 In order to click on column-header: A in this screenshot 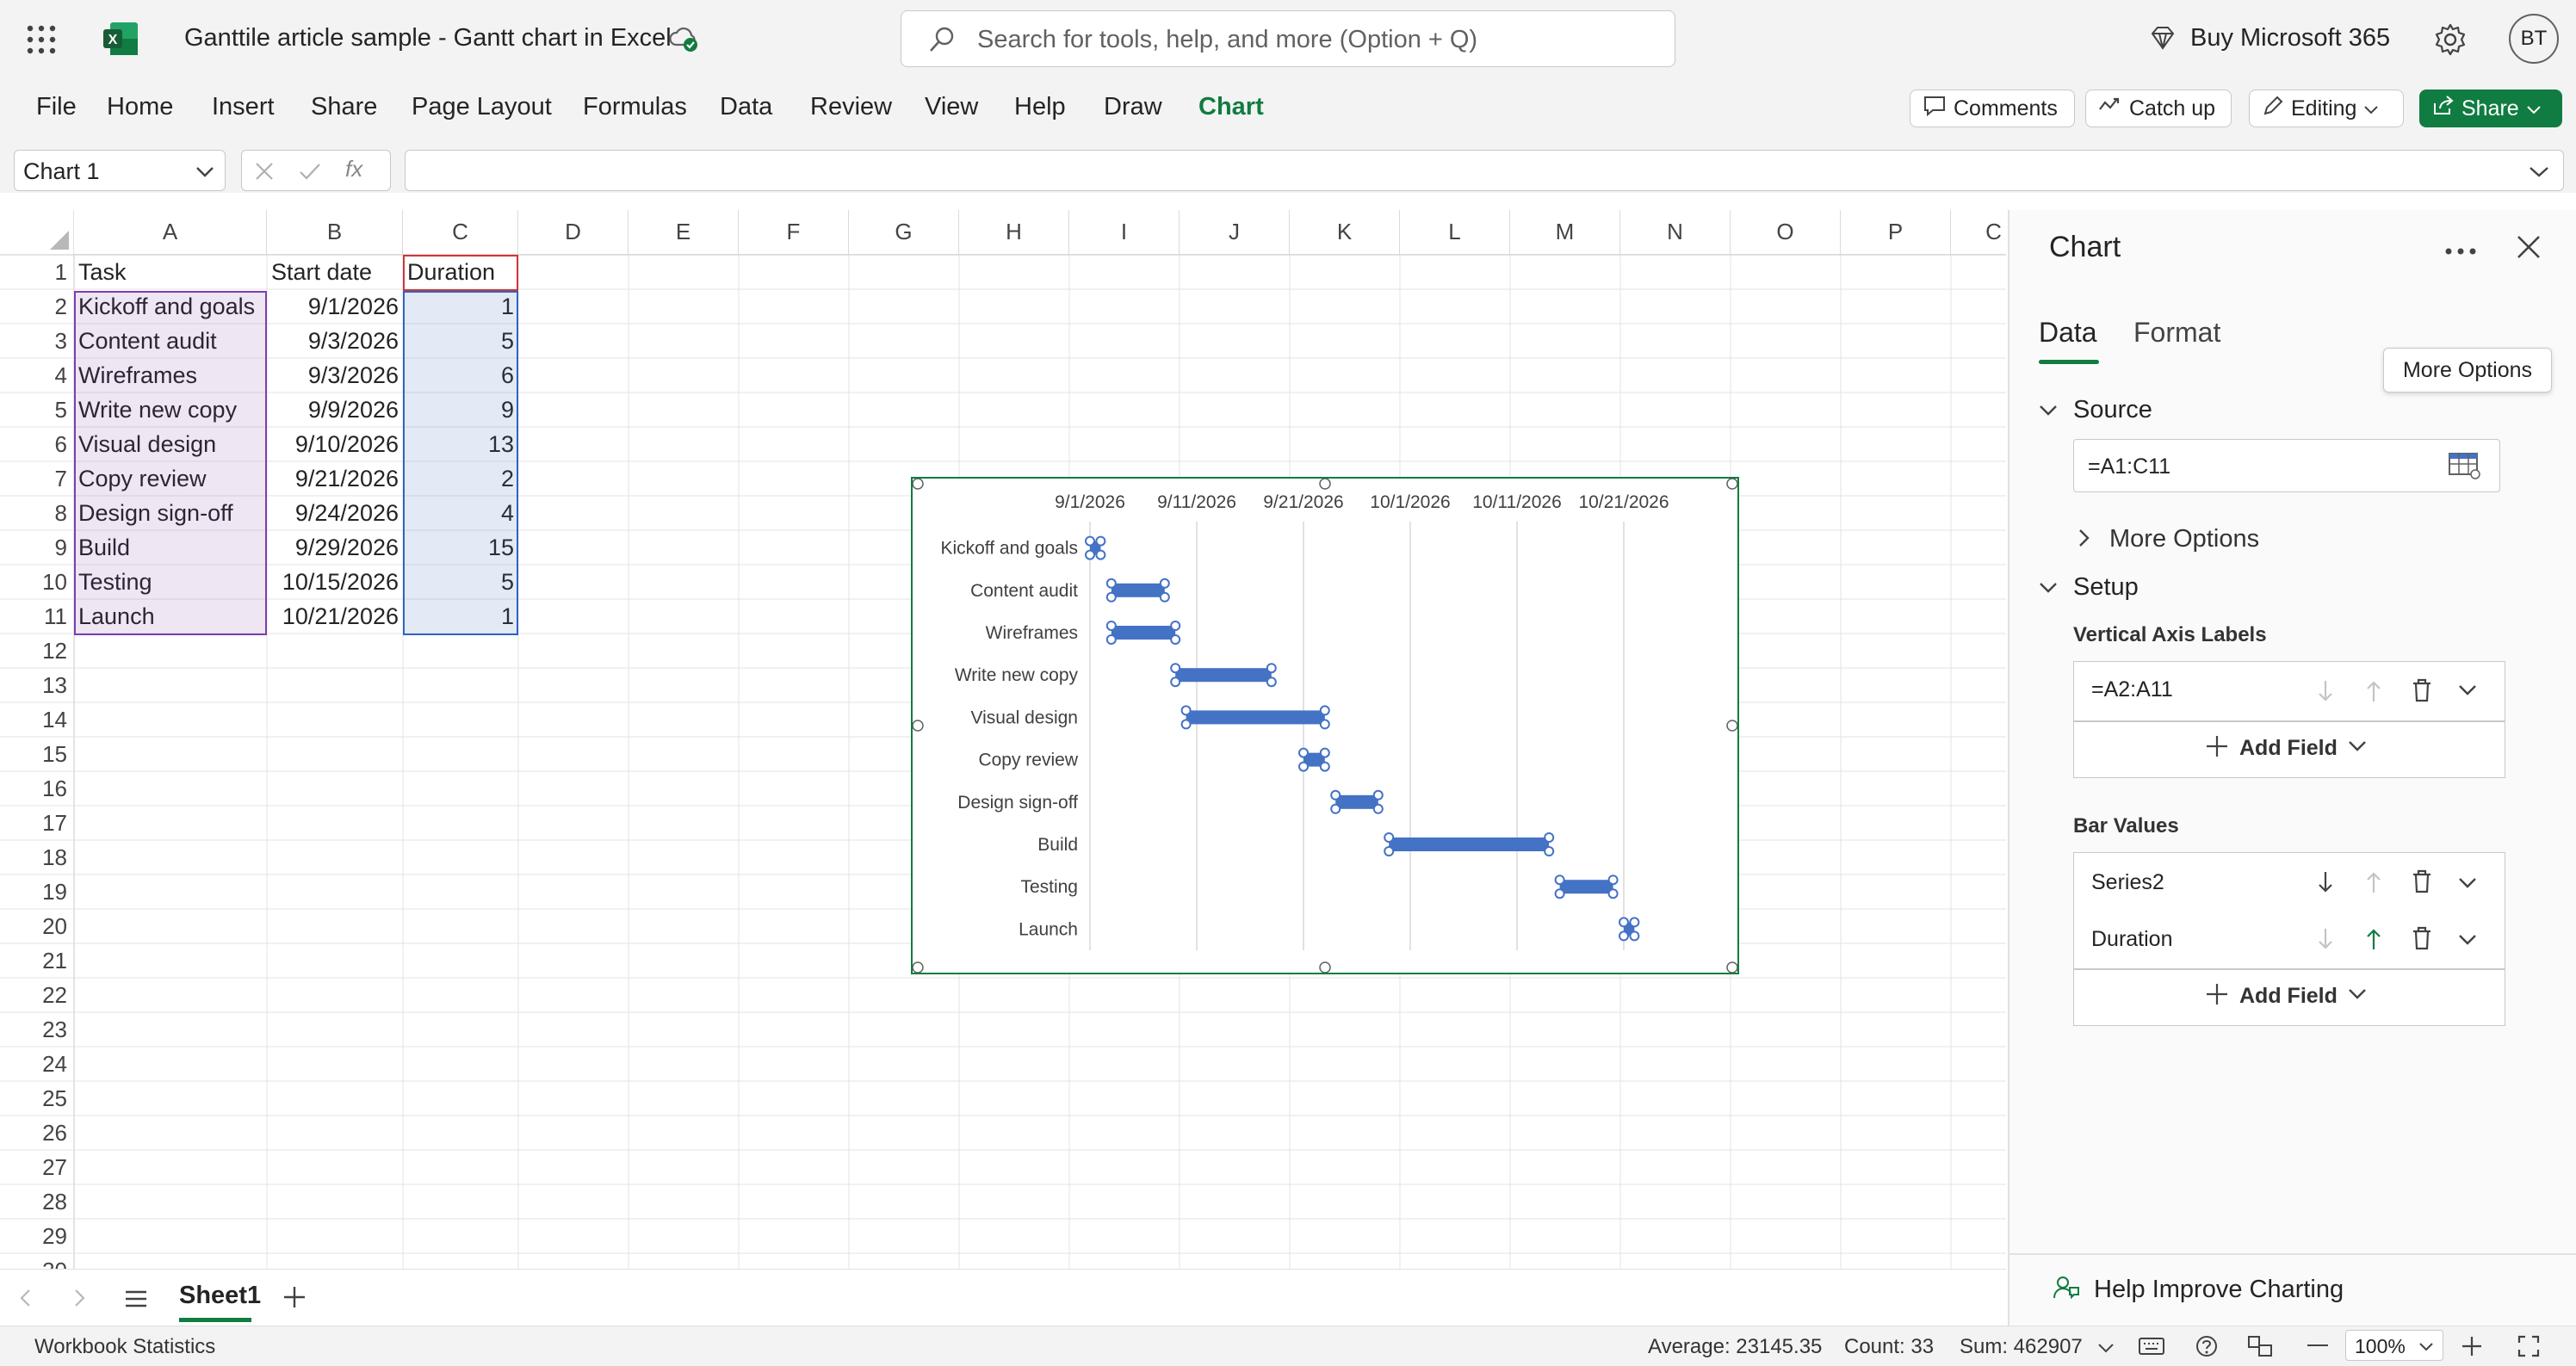, I will do `click(170, 232)`.